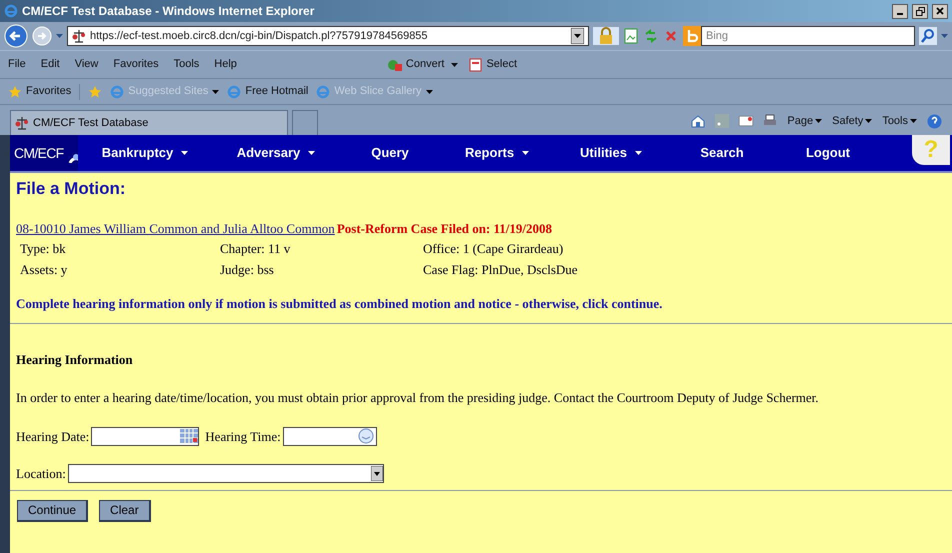 This screenshot has width=952, height=553. I want to click on form-button: Continue, so click(52, 511).